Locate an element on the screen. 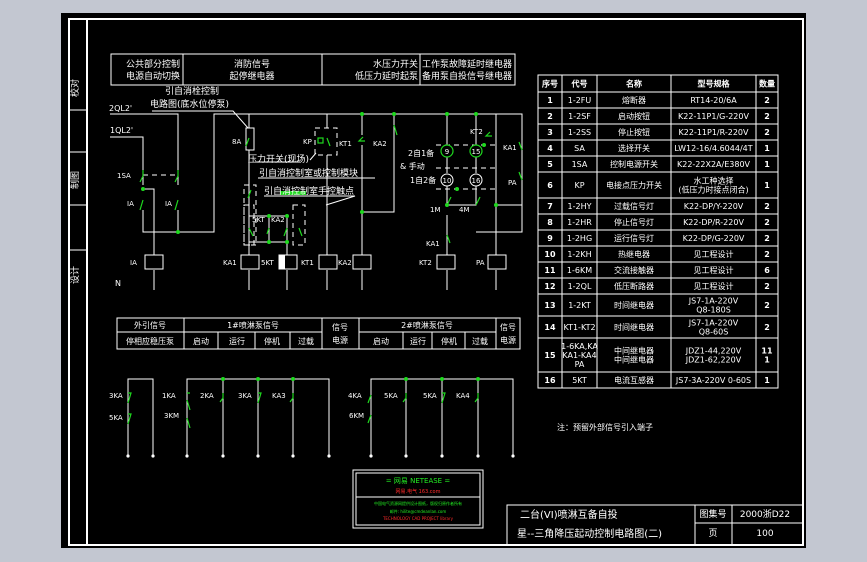 This screenshot has width=867, height=562. coil-IA is located at coordinates (154, 262).